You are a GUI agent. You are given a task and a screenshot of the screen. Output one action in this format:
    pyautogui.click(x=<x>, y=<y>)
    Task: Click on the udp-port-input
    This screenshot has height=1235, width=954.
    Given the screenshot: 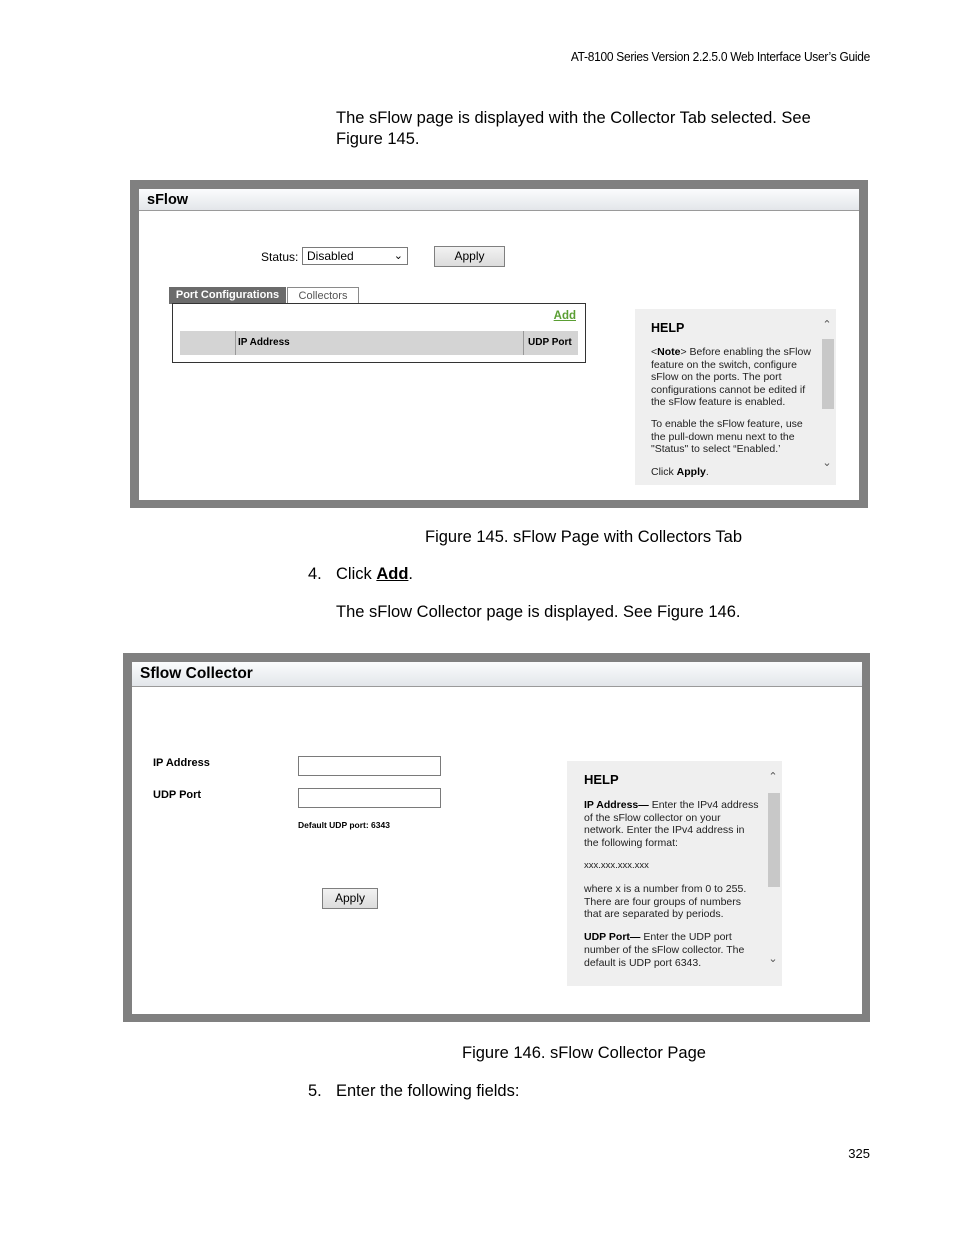 What is the action you would take?
    pyautogui.click(x=369, y=798)
    